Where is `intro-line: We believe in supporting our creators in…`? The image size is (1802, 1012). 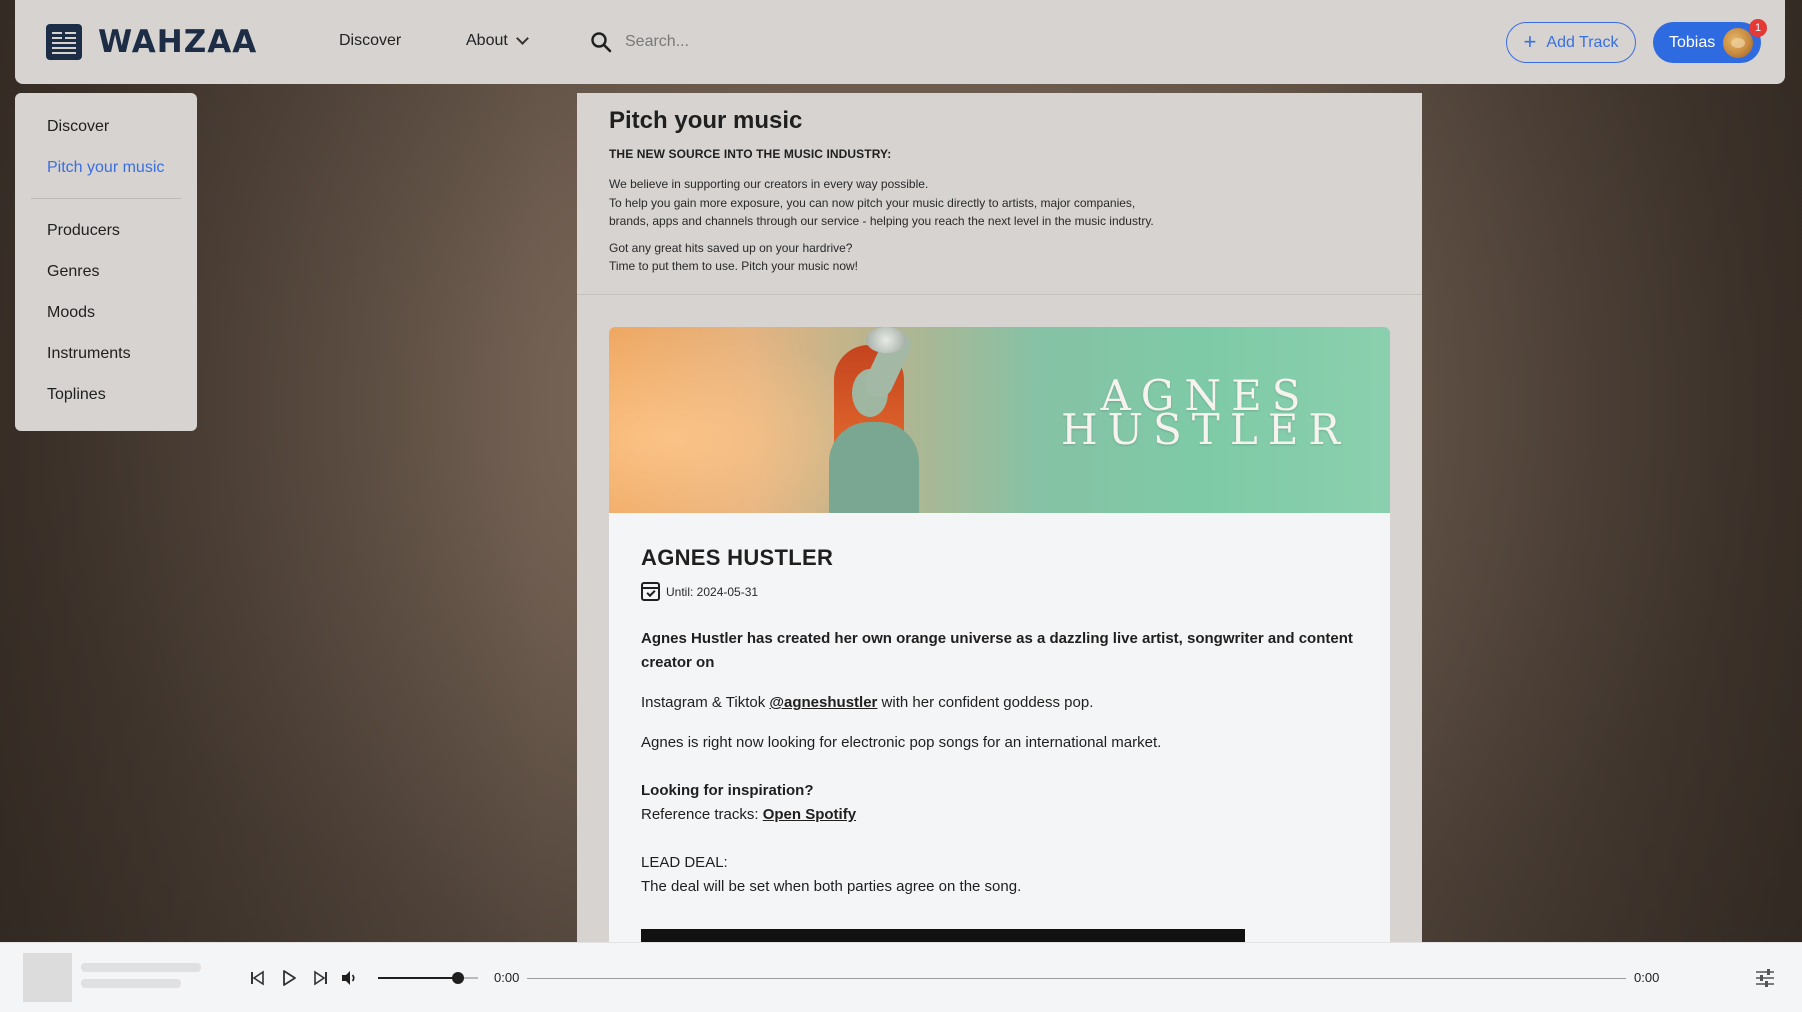
intro-line: We believe in supporting our creators in… is located at coordinates (769, 184).